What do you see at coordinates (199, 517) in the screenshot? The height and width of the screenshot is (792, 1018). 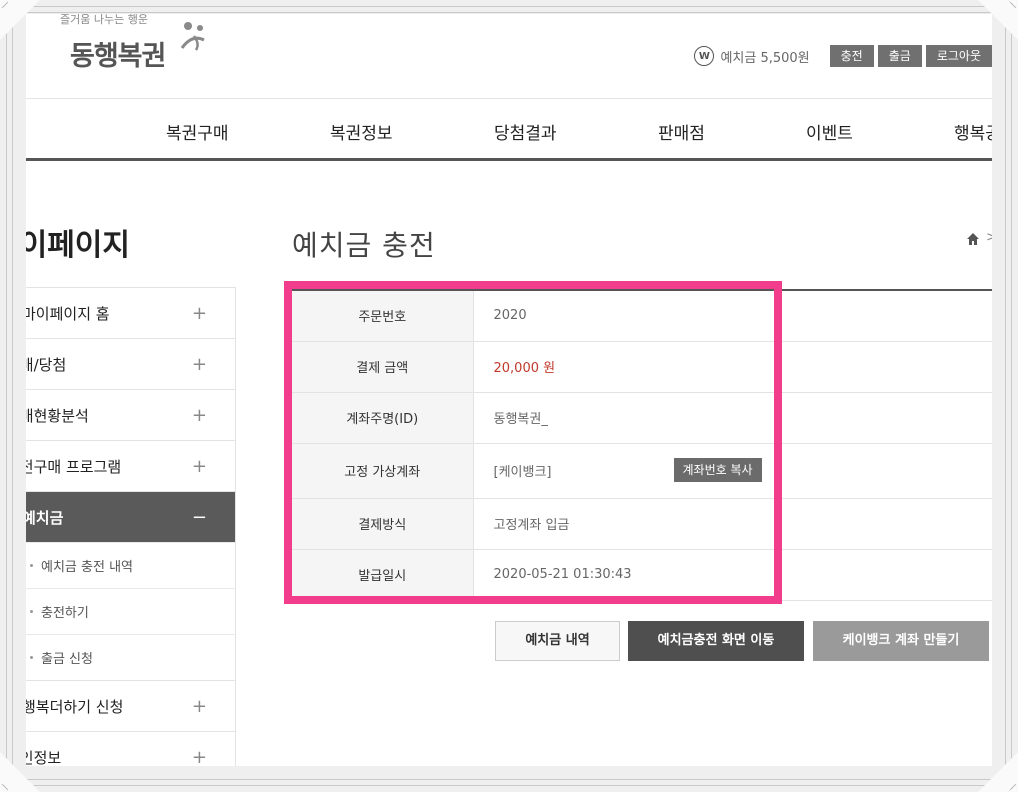 I see `minus-icon: −` at bounding box center [199, 517].